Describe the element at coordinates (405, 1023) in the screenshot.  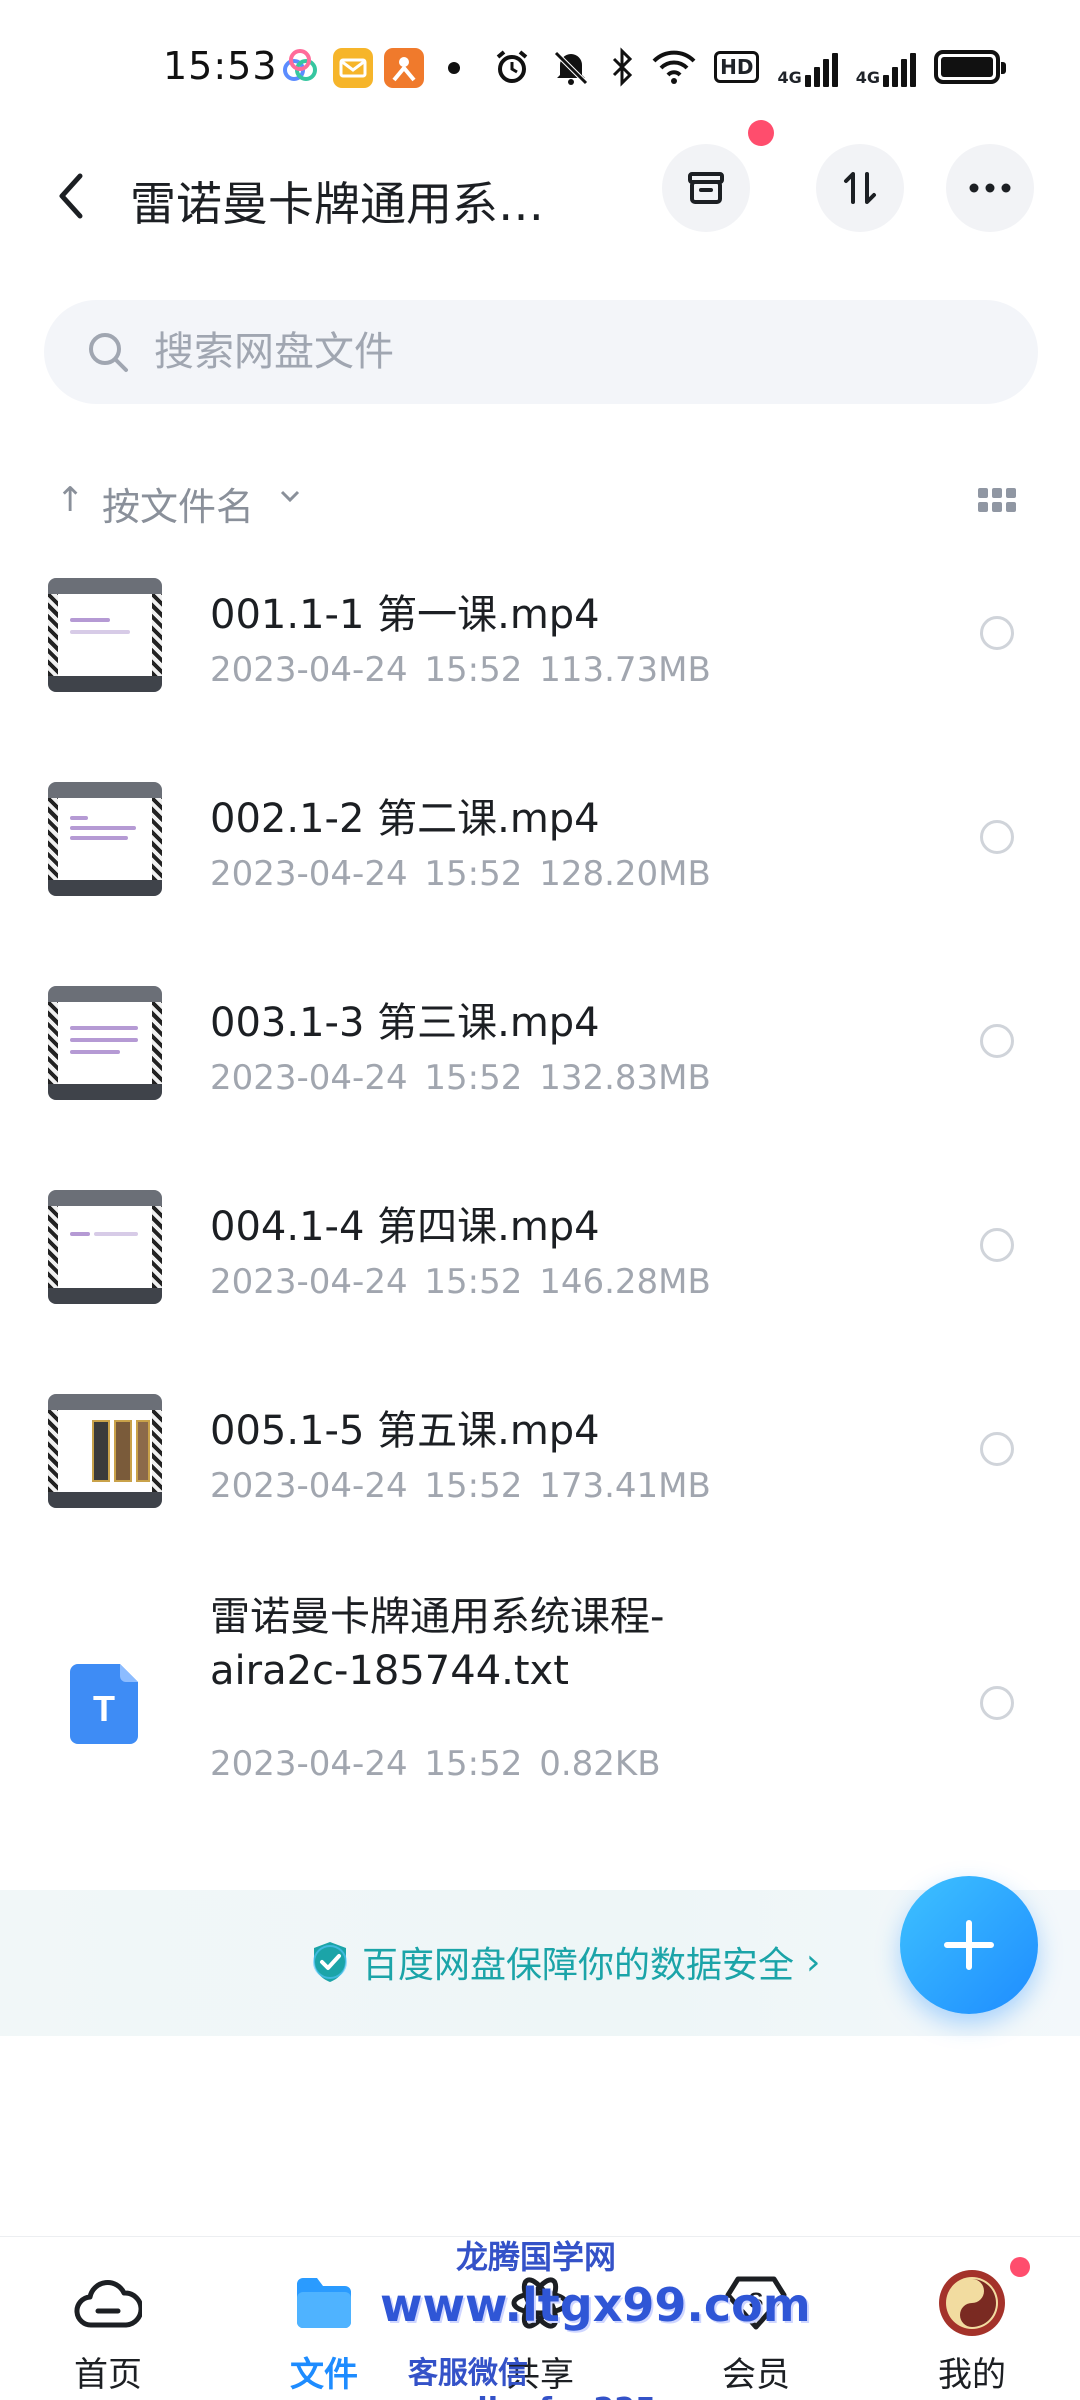
I see `file-name: 003.1-3 第三课.mp4` at that location.